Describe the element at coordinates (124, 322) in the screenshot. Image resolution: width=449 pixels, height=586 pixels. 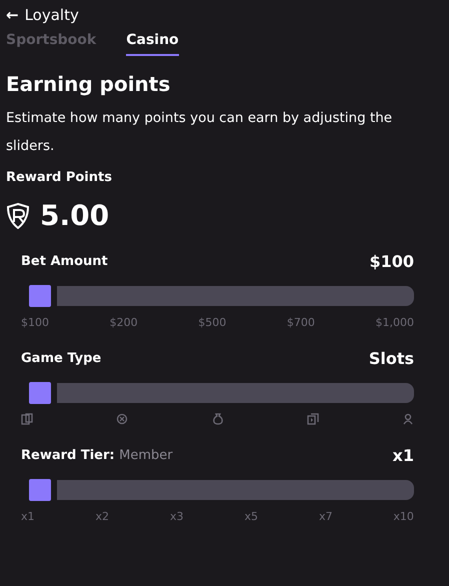
I see `tick-label: $200` at that location.